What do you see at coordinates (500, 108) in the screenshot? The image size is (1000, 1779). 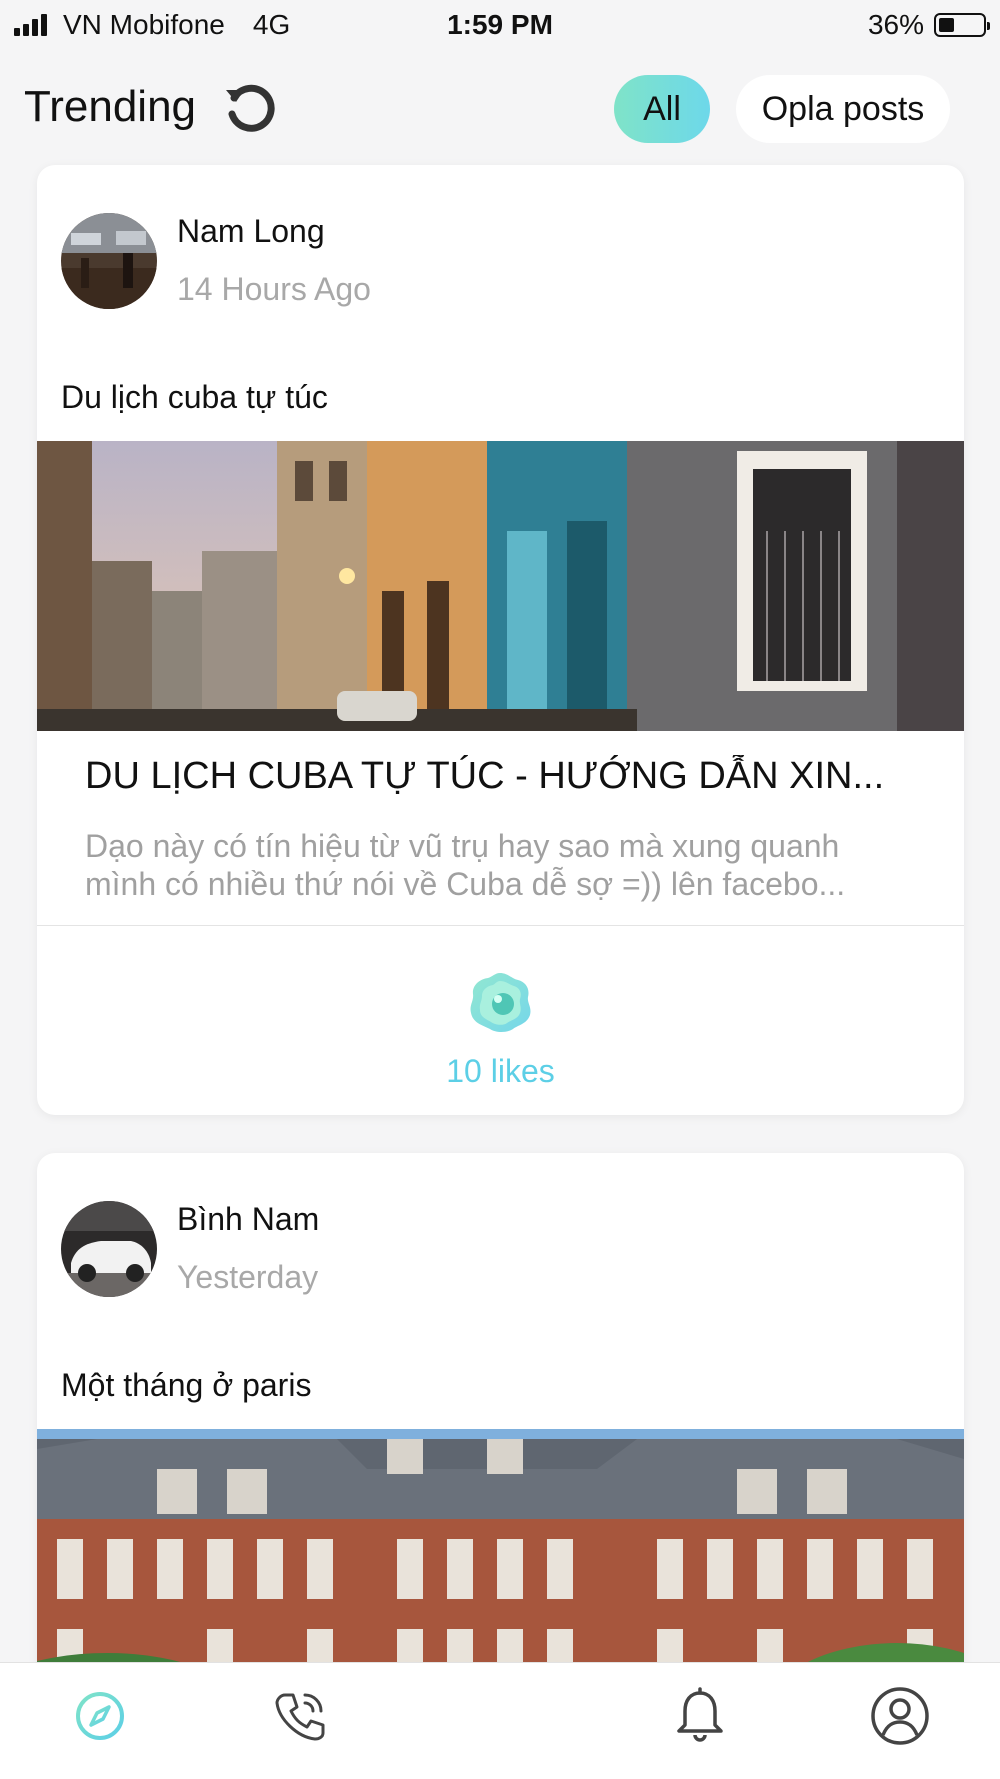 I see `header: Trending All Opla posts` at bounding box center [500, 108].